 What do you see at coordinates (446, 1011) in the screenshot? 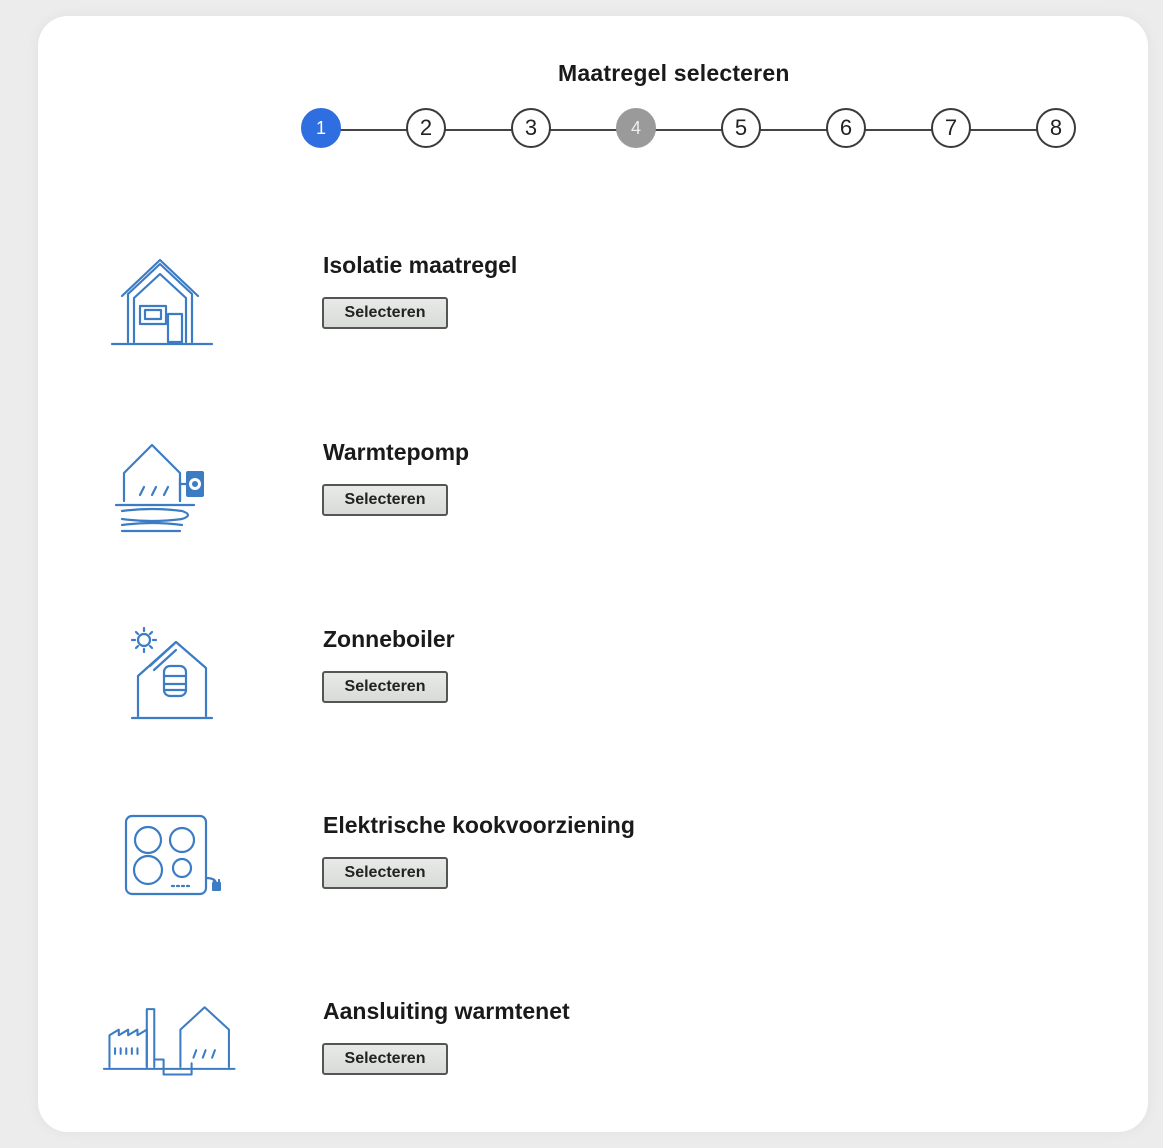
I see `measure-title: Aansluiting warmtenet` at bounding box center [446, 1011].